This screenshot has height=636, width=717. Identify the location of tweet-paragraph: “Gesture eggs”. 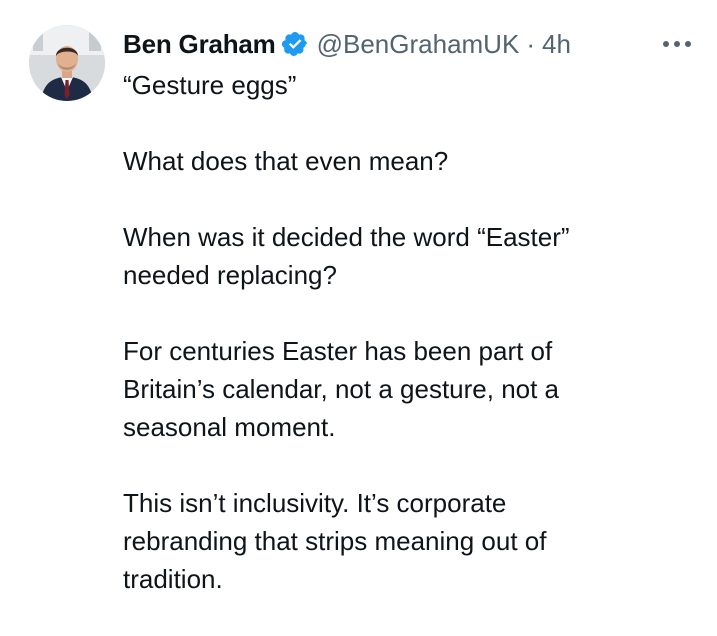
(210, 85).